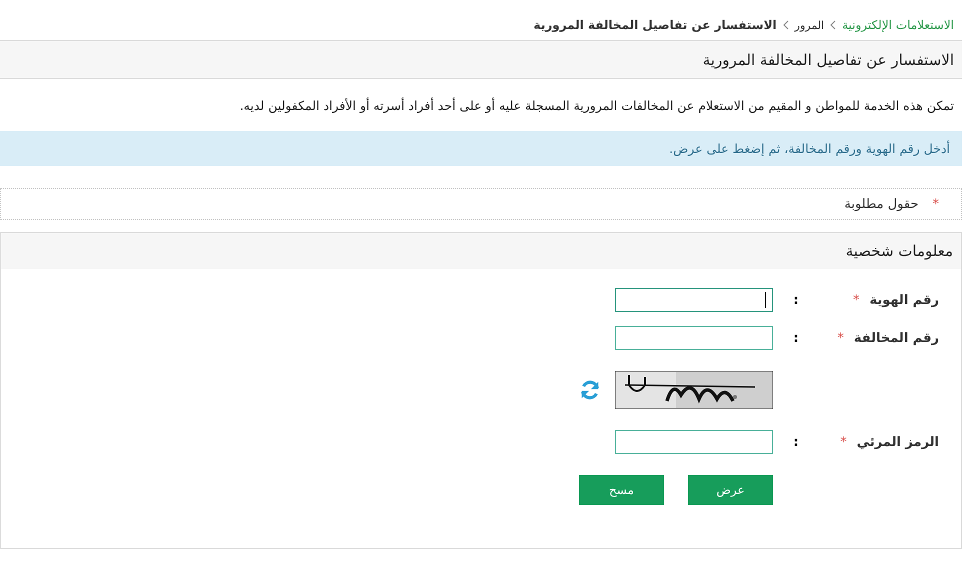 This screenshot has height=571, width=970. I want to click on field-label: الرمز المرئي, so click(897, 442).